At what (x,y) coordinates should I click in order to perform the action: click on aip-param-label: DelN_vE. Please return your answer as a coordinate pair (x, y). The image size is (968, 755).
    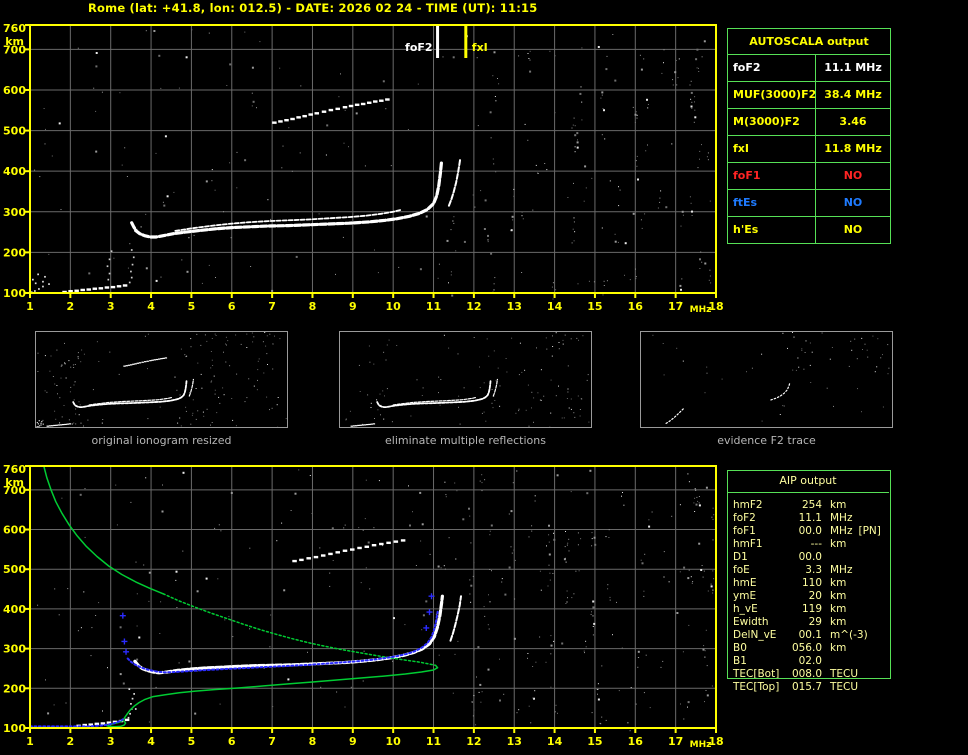
    Looking at the image, I should click on (755, 635).